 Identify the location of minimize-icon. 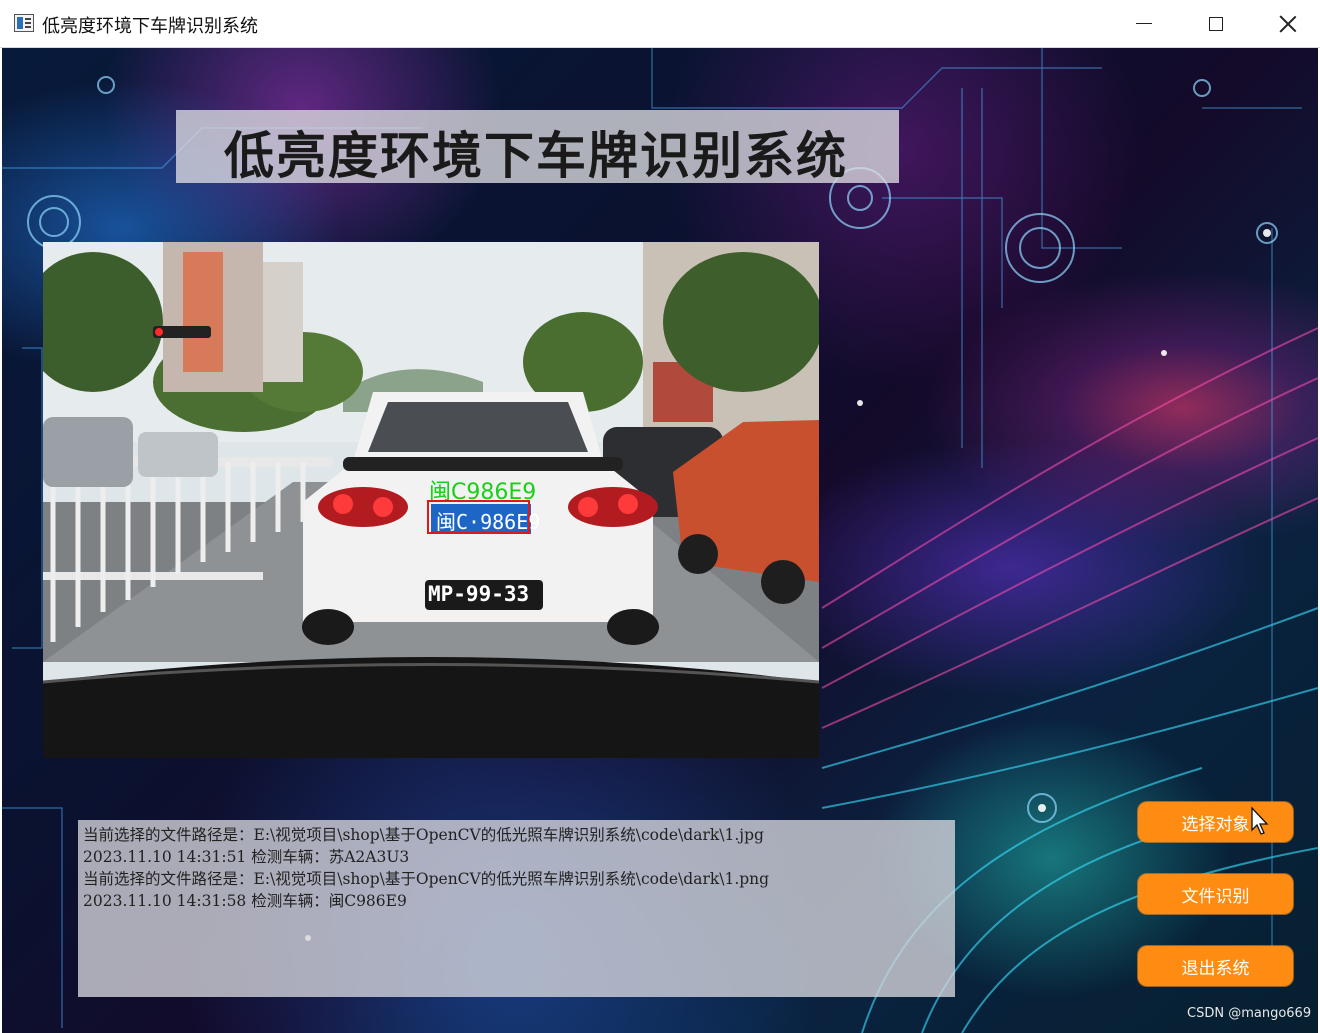
(1144, 23).